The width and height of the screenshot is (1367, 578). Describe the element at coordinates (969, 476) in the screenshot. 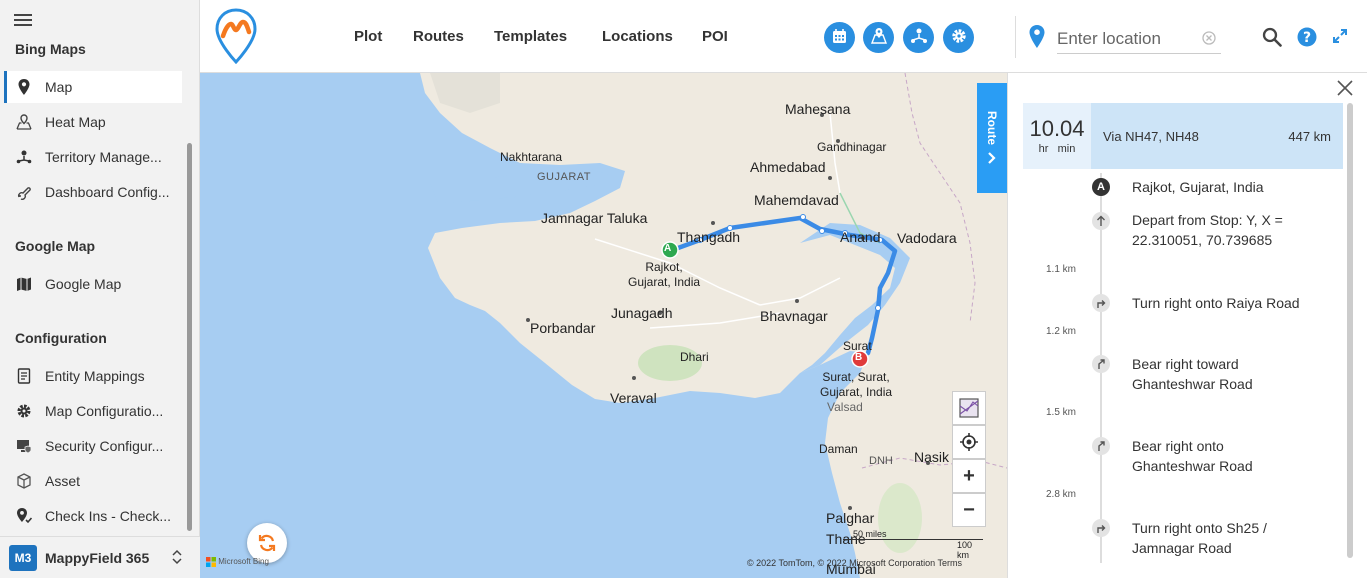

I see `zoom-in-button: +` at that location.